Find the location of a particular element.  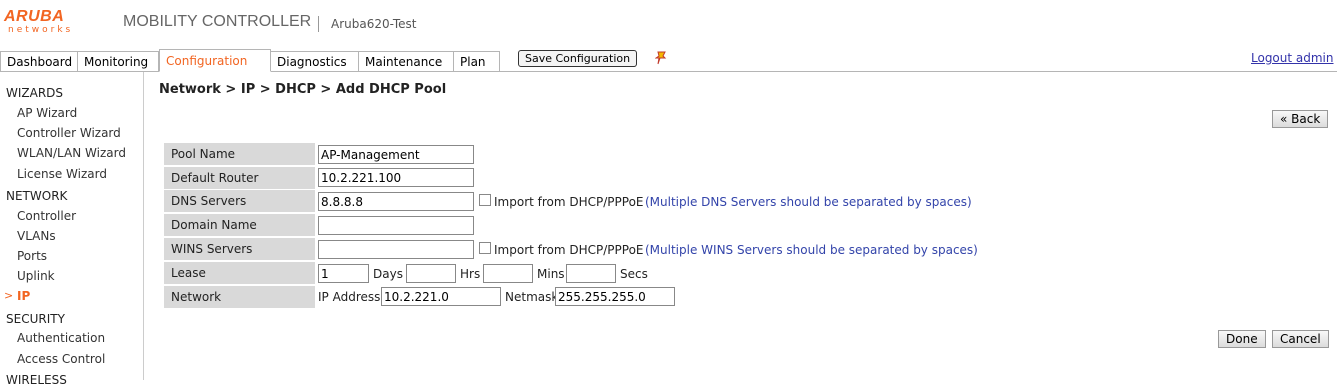

wins-servers-label: WINS Servers is located at coordinates (239, 249).